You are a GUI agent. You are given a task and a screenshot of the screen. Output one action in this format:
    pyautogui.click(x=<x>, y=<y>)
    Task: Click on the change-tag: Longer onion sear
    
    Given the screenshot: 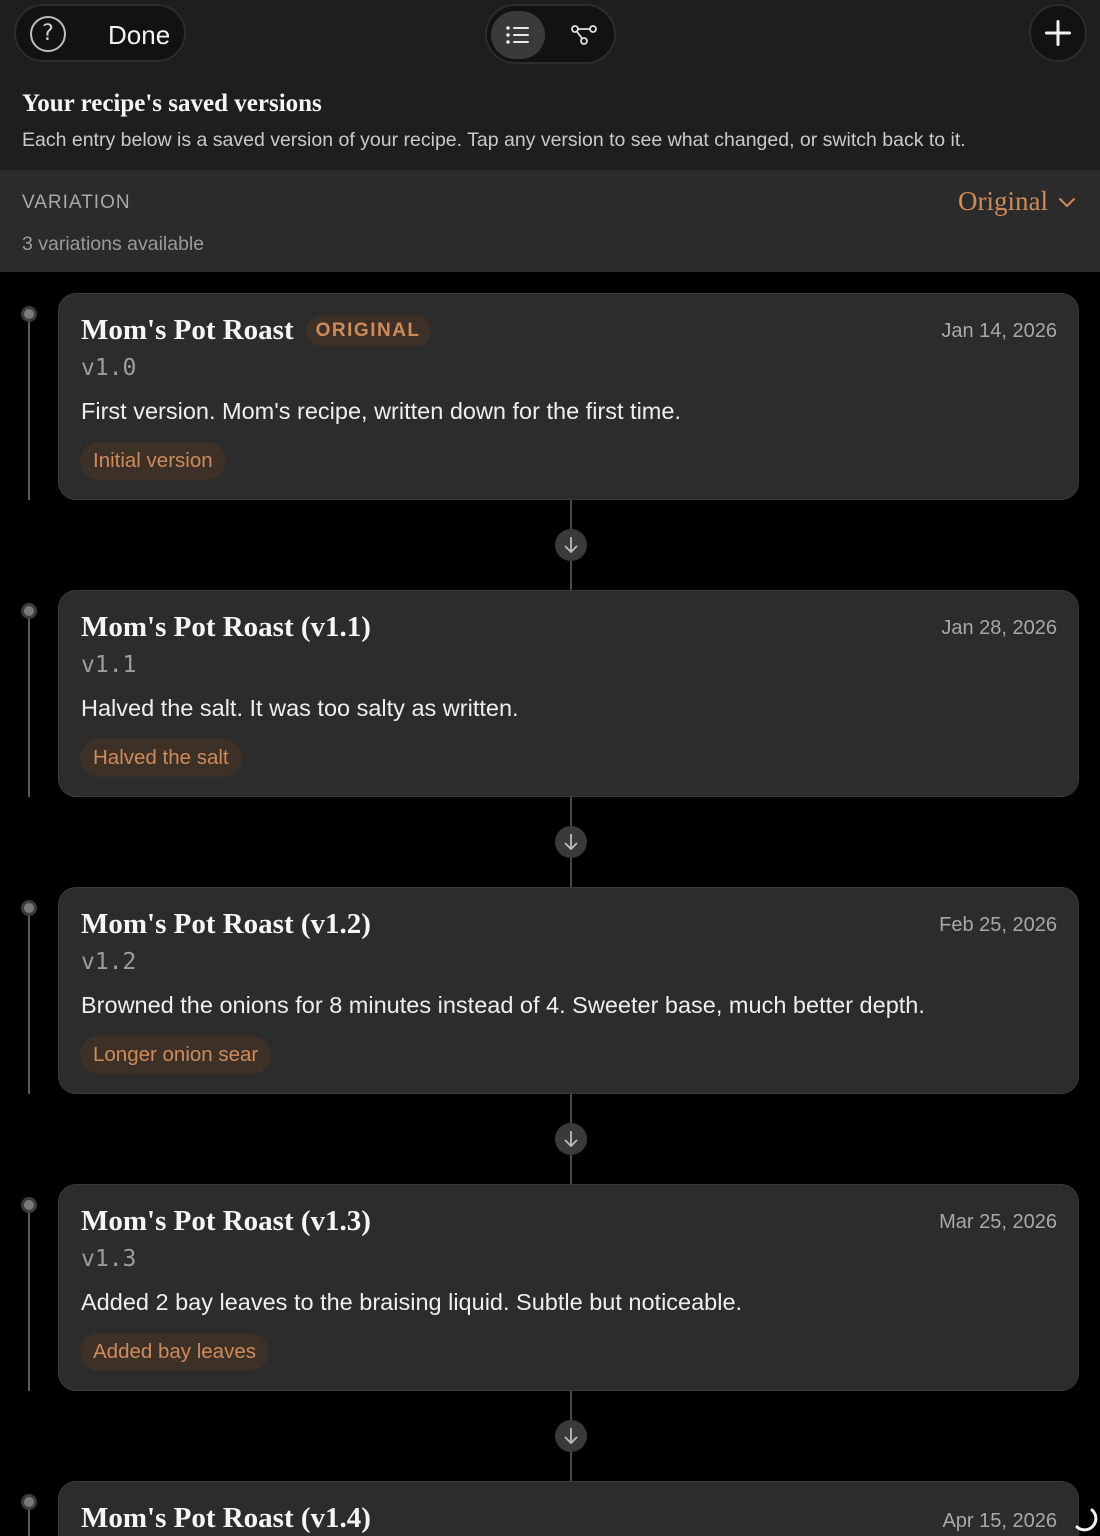 What is the action you would take?
    pyautogui.click(x=176, y=1055)
    